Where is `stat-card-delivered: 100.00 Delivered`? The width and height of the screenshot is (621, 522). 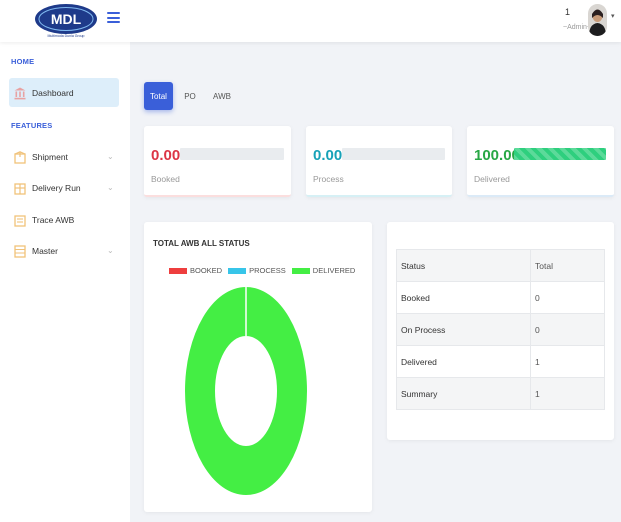
stat-card-delivered: 100.00 Delivered is located at coordinates (540, 161).